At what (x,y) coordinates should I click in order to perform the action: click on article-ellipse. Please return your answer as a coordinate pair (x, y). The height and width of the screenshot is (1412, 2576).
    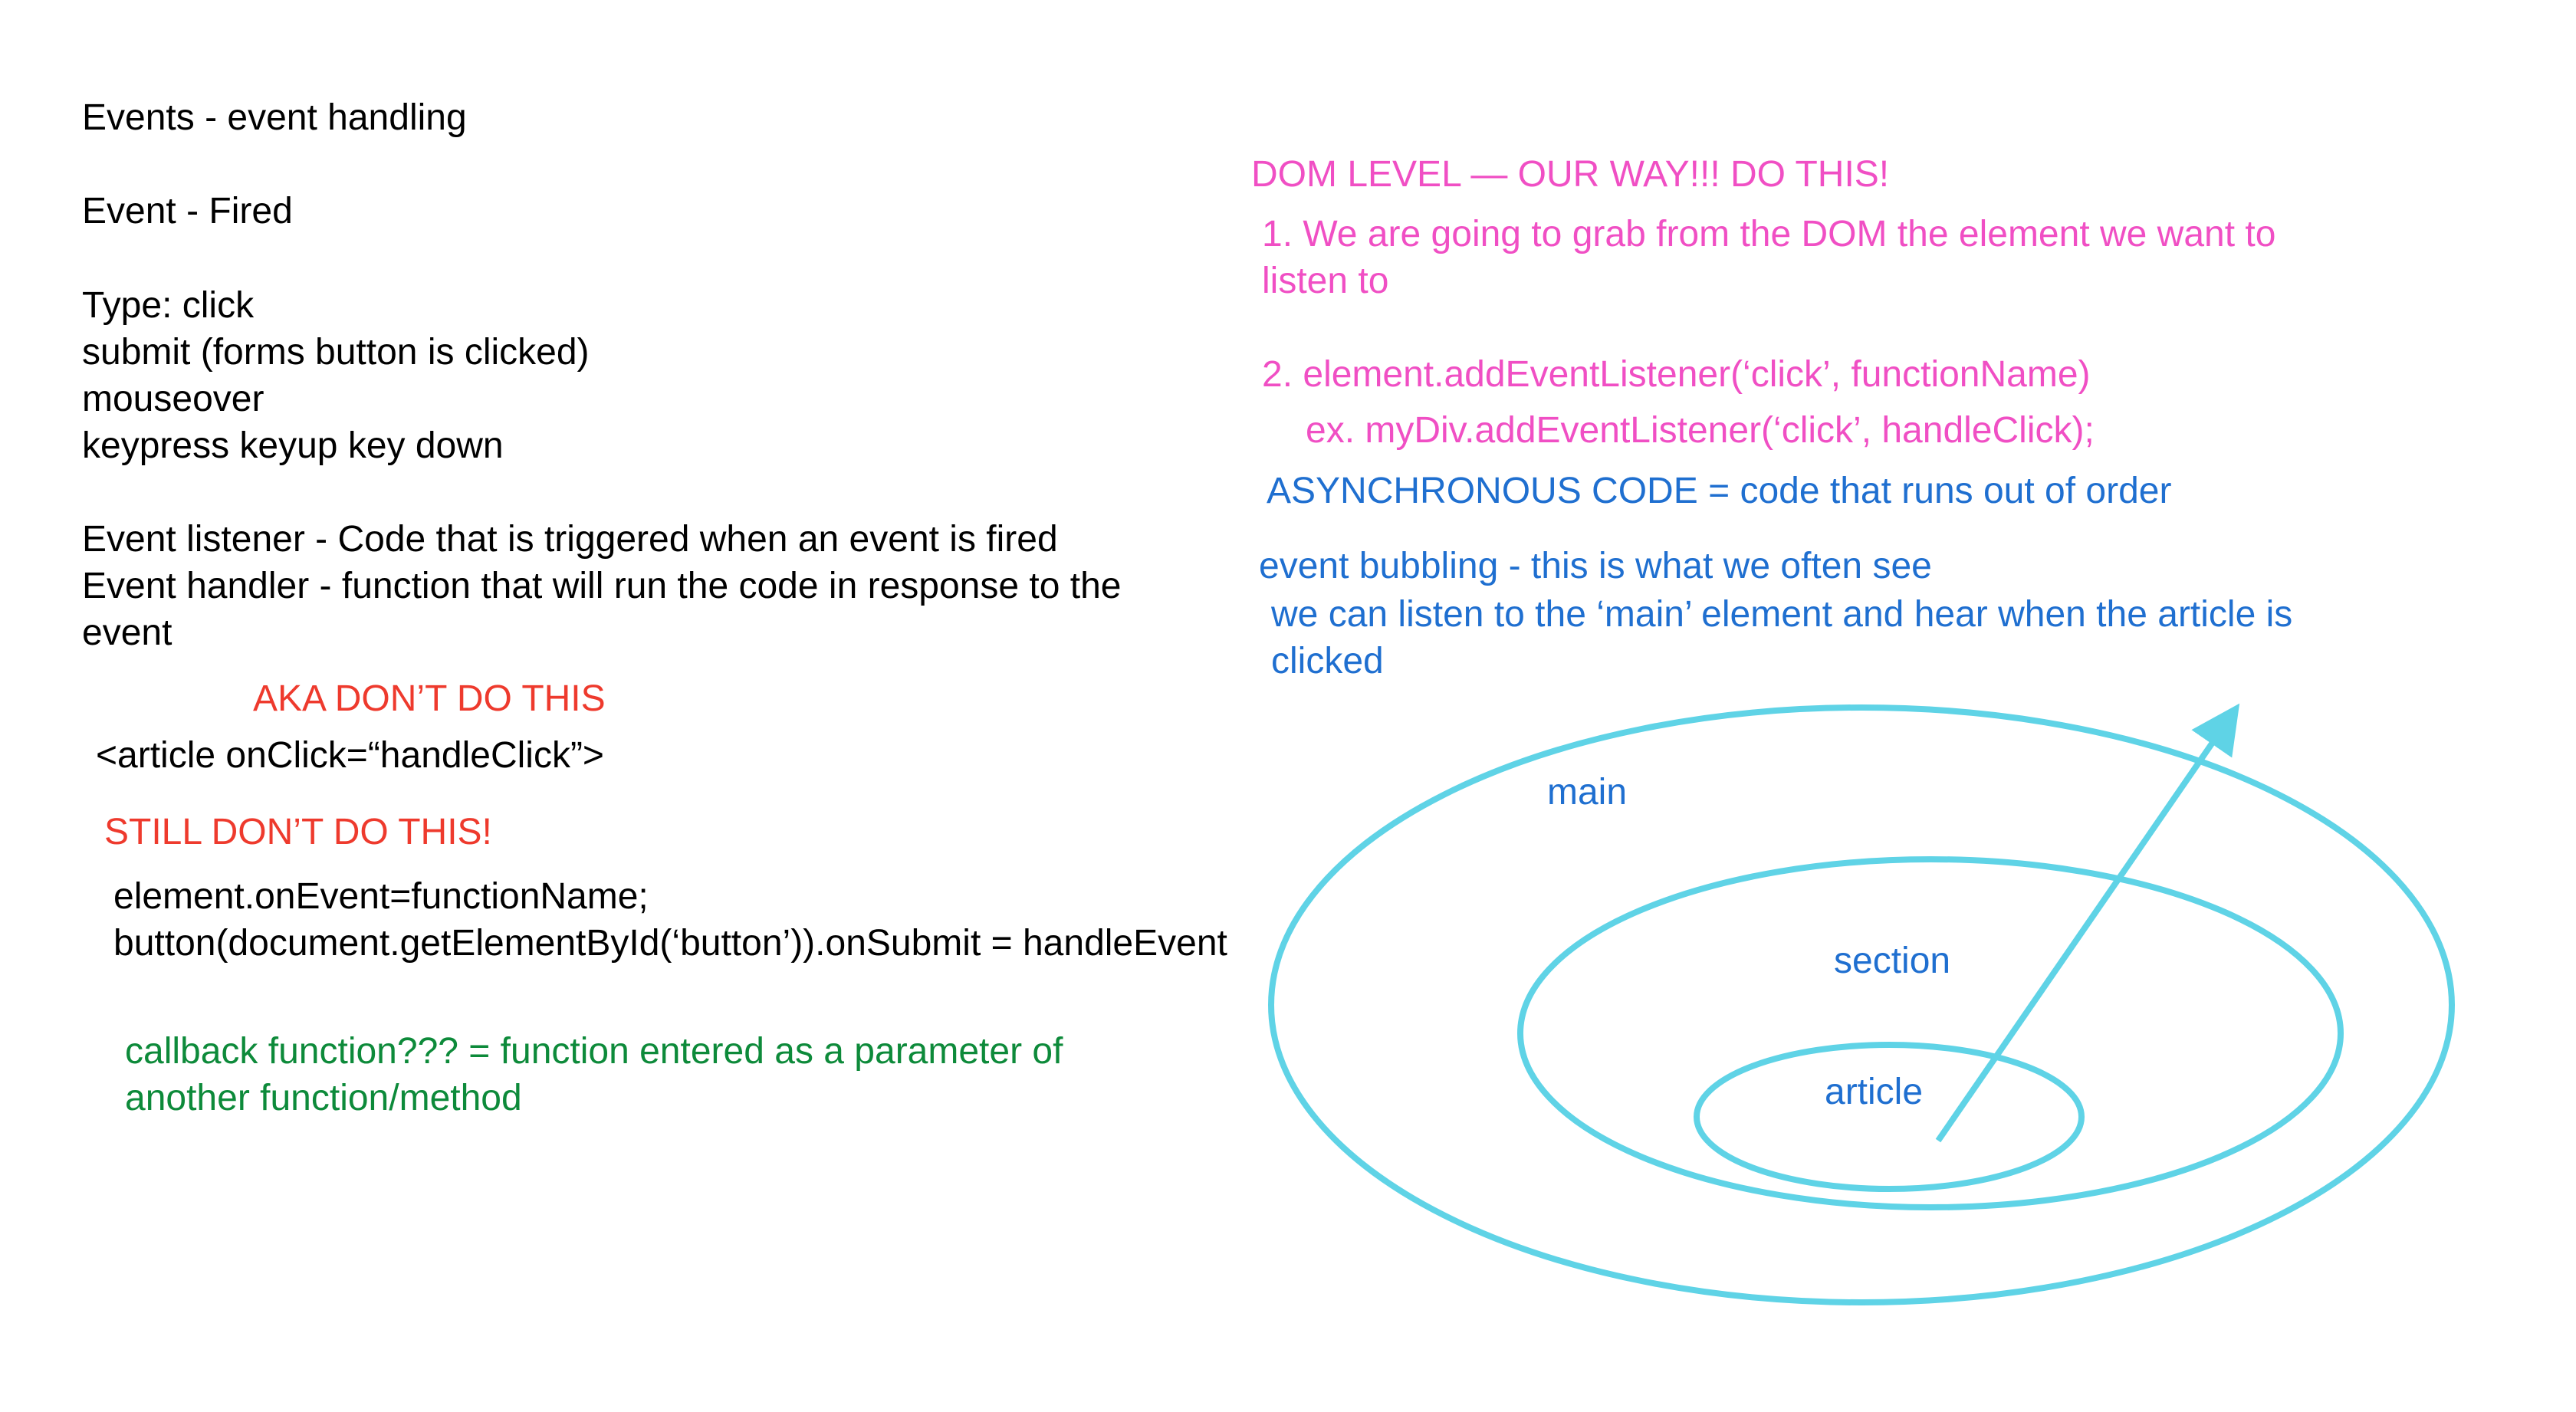
    Looking at the image, I should click on (1890, 1117).